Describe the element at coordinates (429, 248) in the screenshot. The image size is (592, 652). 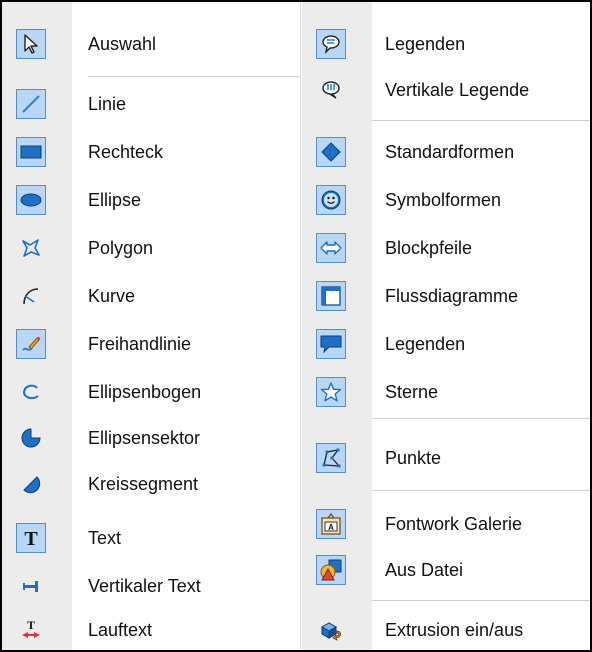
I see `menu-item-label: Blockpfeile` at that location.